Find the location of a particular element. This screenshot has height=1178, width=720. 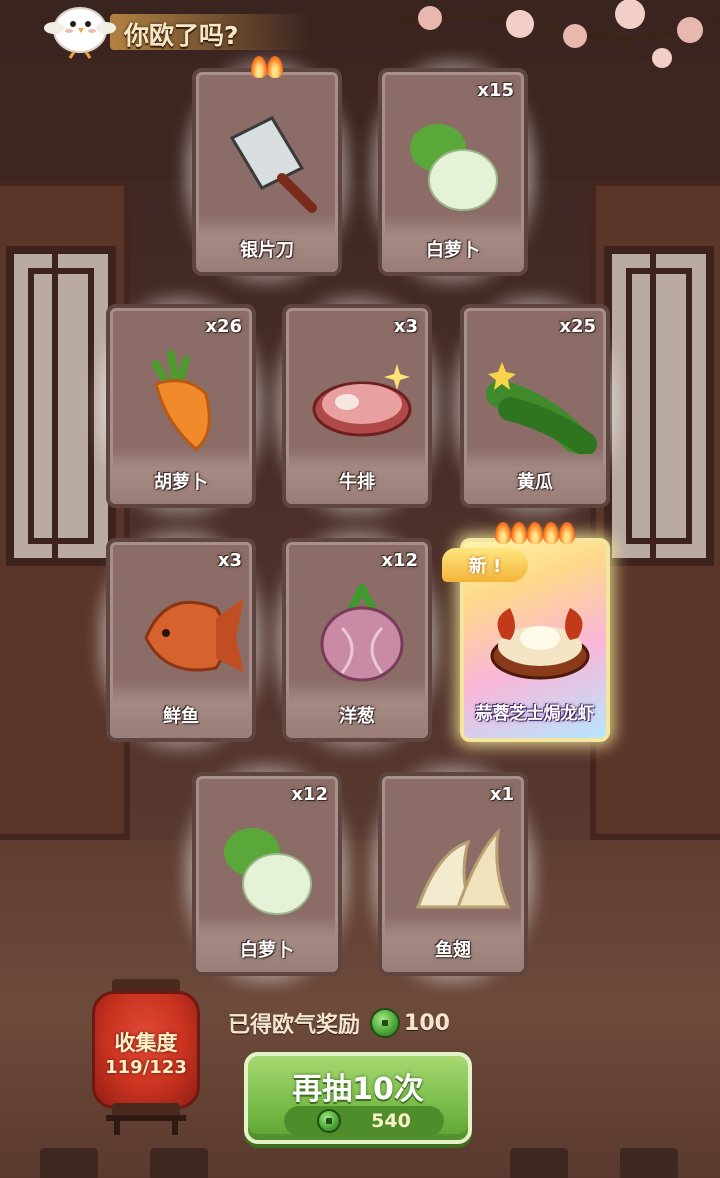

collection-lantern: 收集度 119/123 is located at coordinates (146, 1055).